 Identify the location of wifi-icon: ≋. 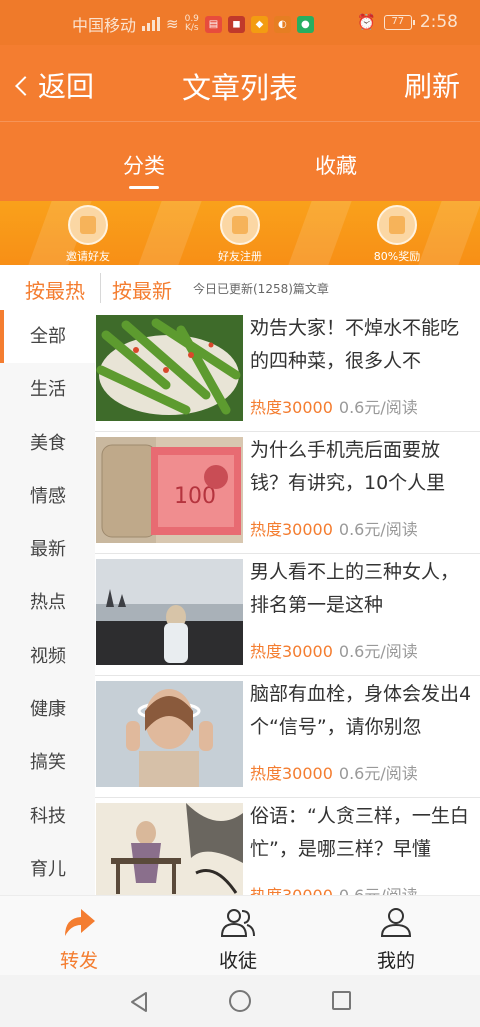
(172, 24).